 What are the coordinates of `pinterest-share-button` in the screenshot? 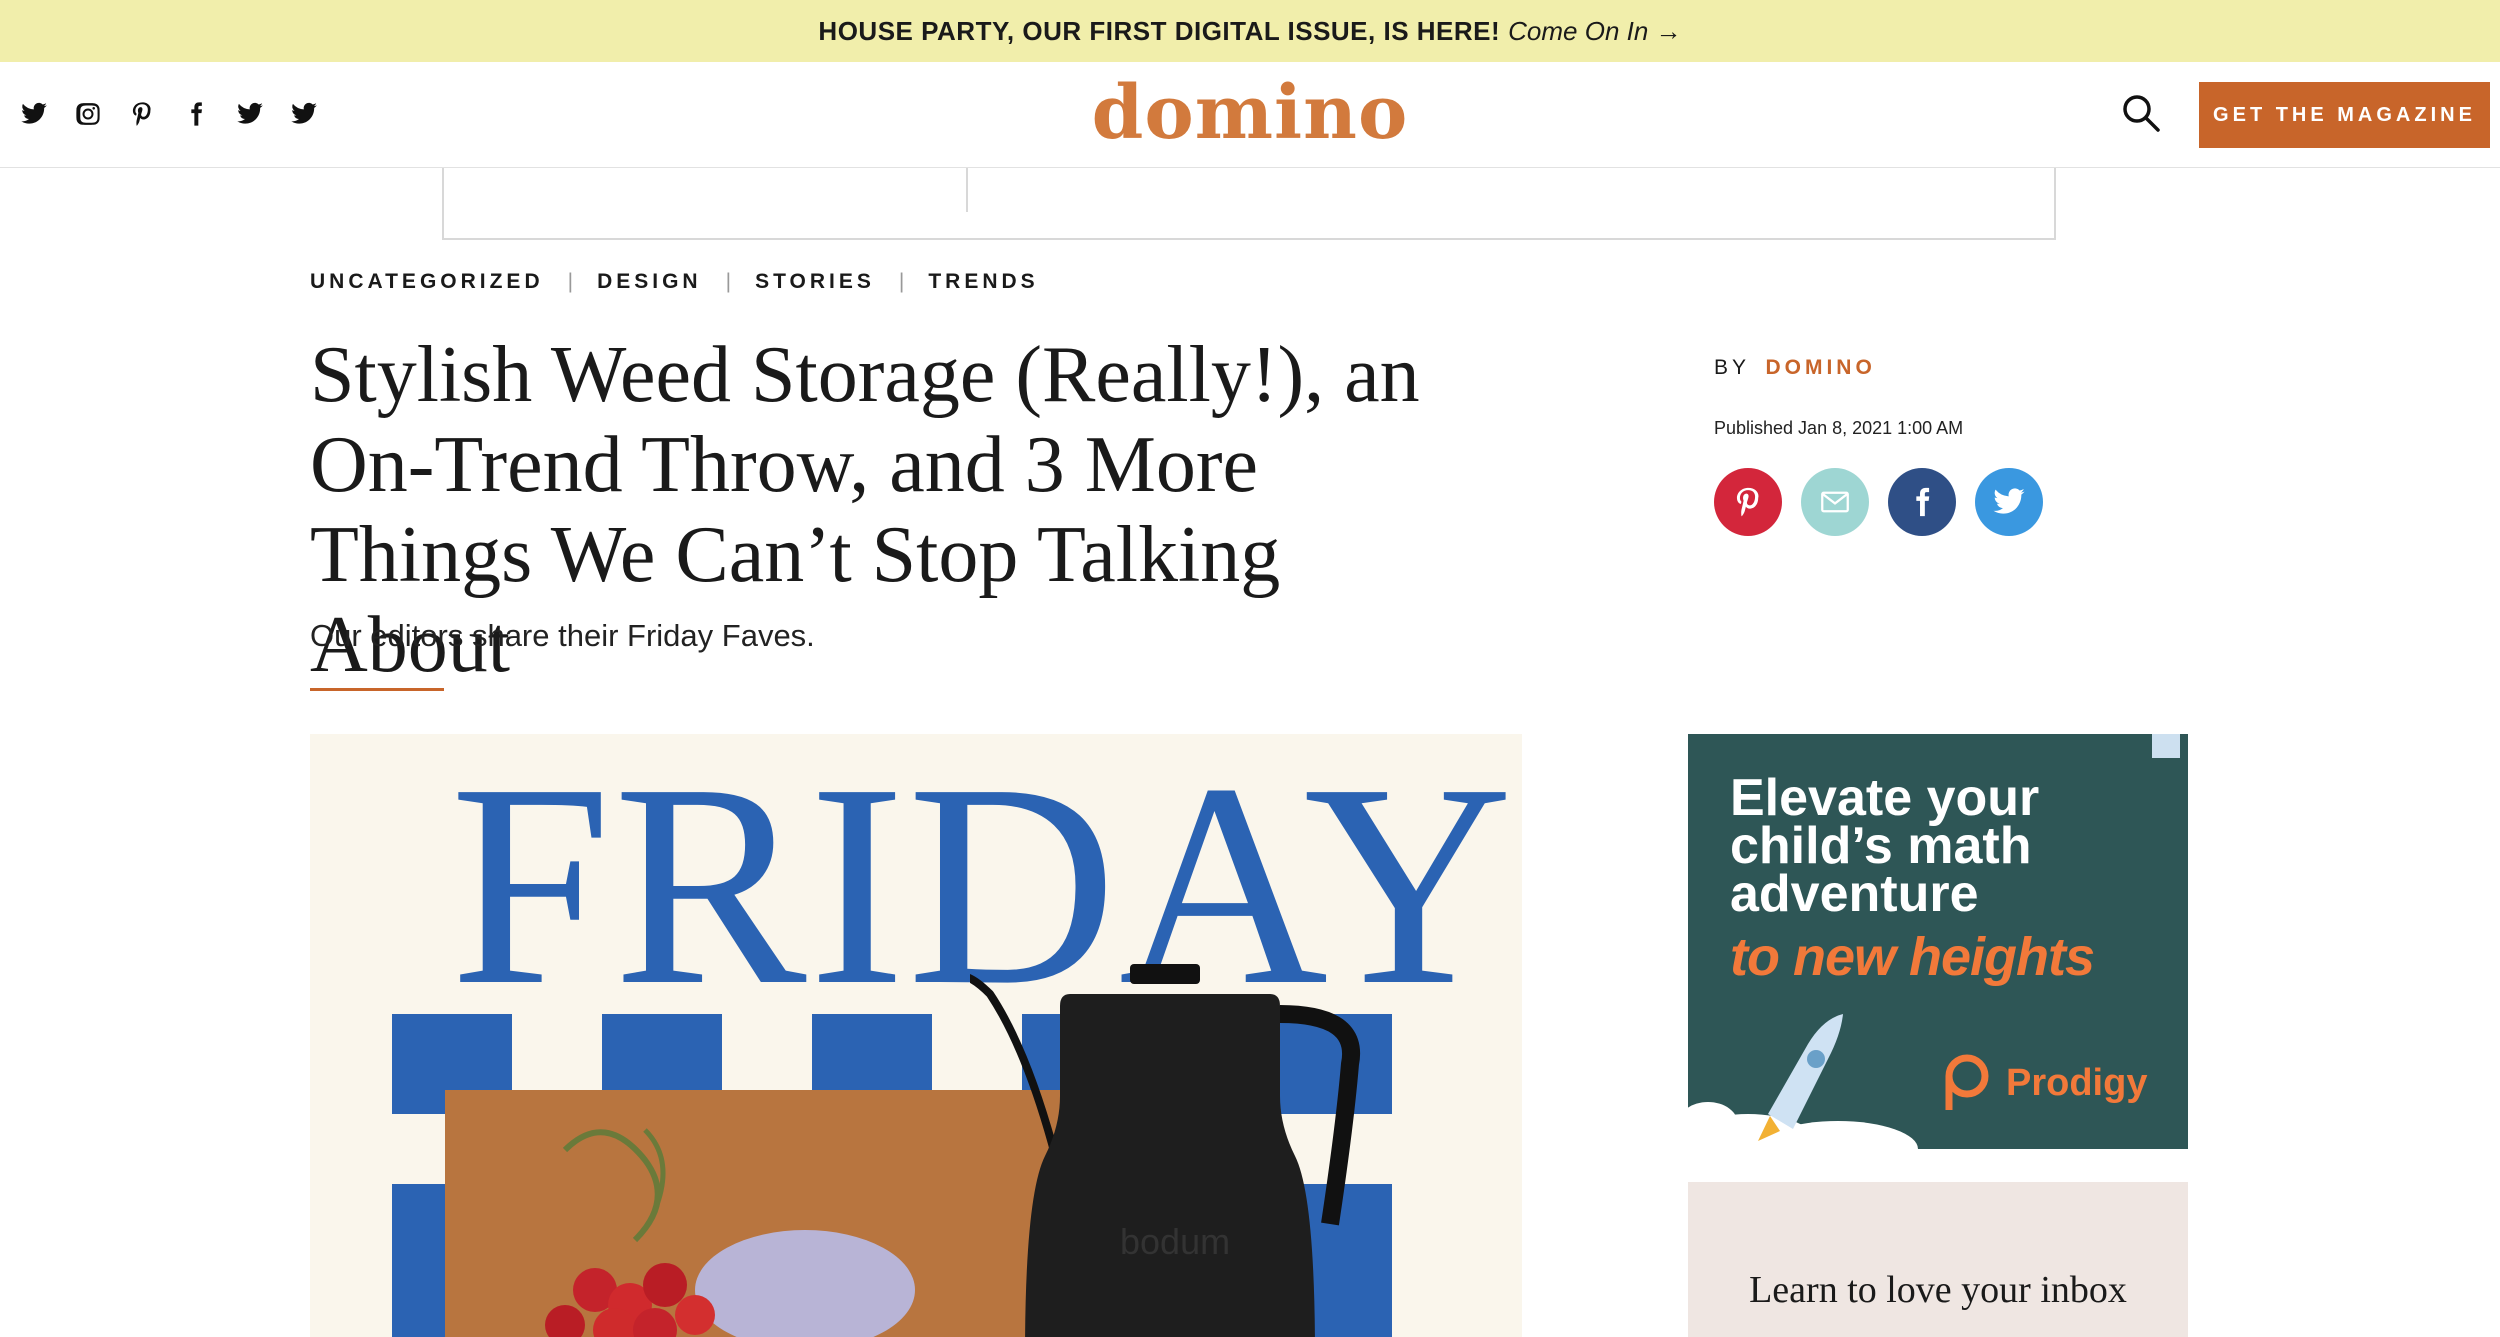 It's located at (1748, 502).